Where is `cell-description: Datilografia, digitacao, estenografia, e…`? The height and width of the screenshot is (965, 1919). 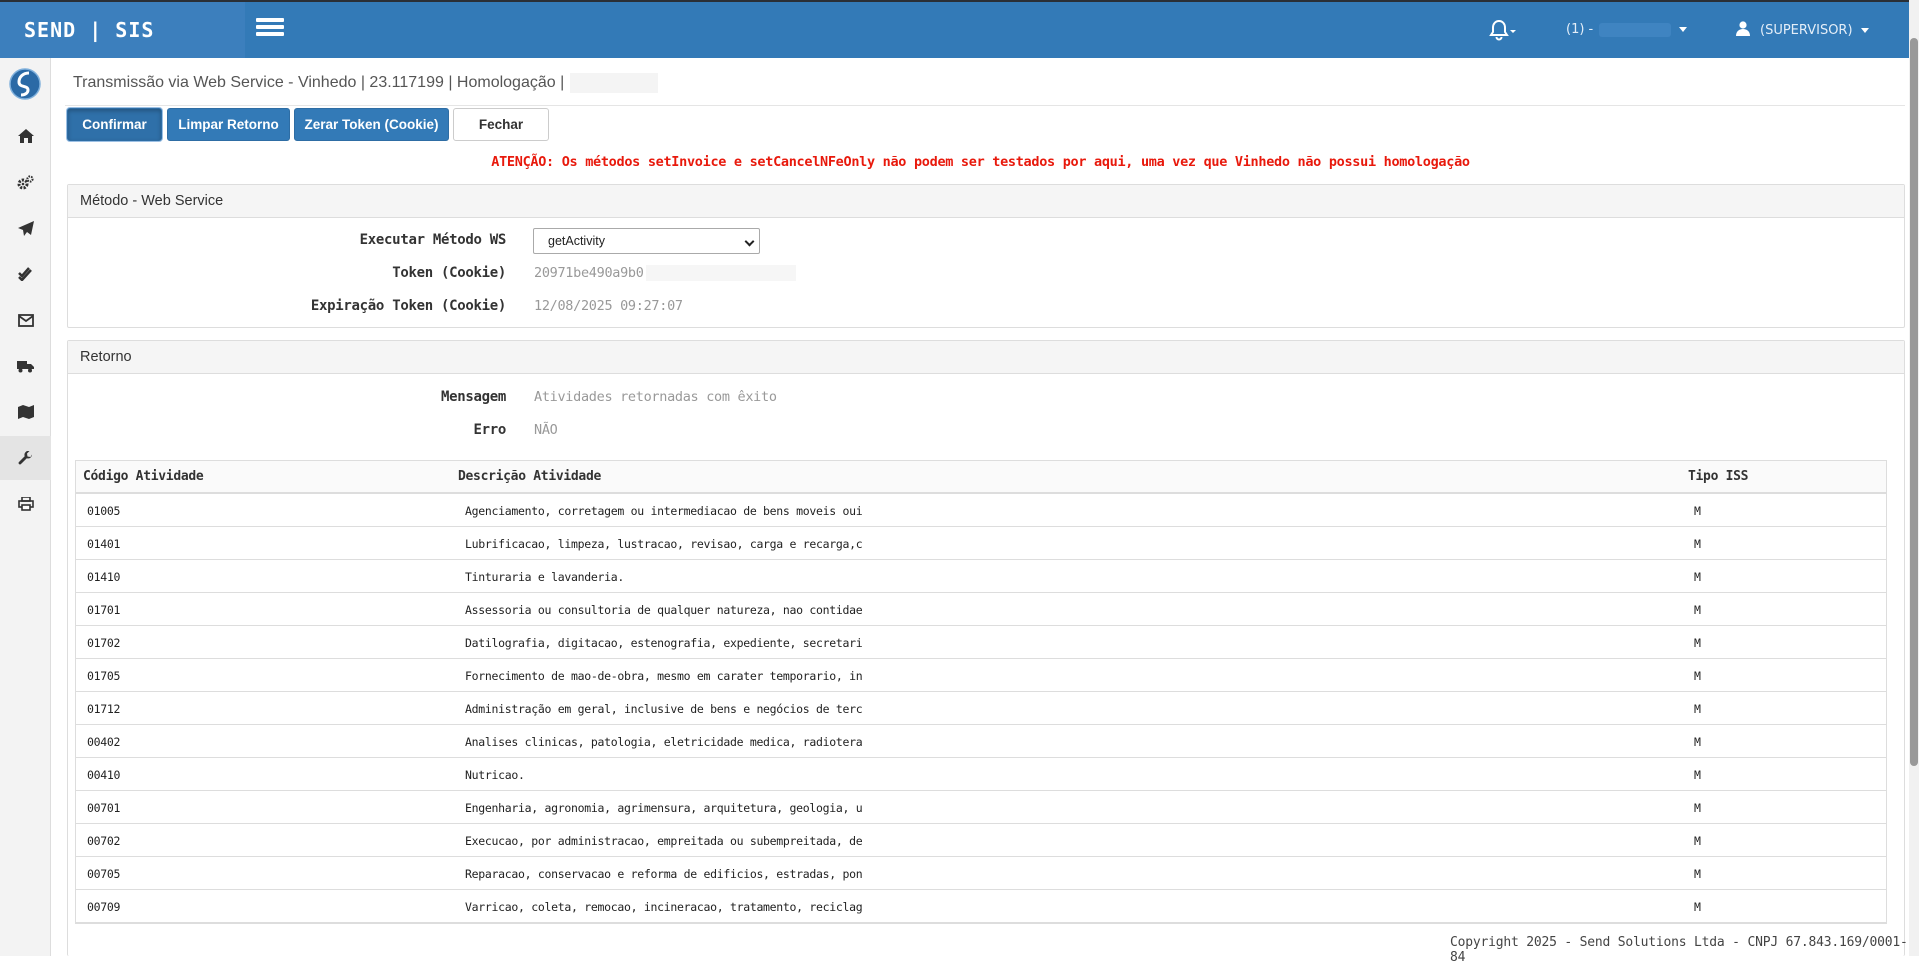
cell-description: Datilografia, digitacao, estenografia, e… is located at coordinates (664, 643).